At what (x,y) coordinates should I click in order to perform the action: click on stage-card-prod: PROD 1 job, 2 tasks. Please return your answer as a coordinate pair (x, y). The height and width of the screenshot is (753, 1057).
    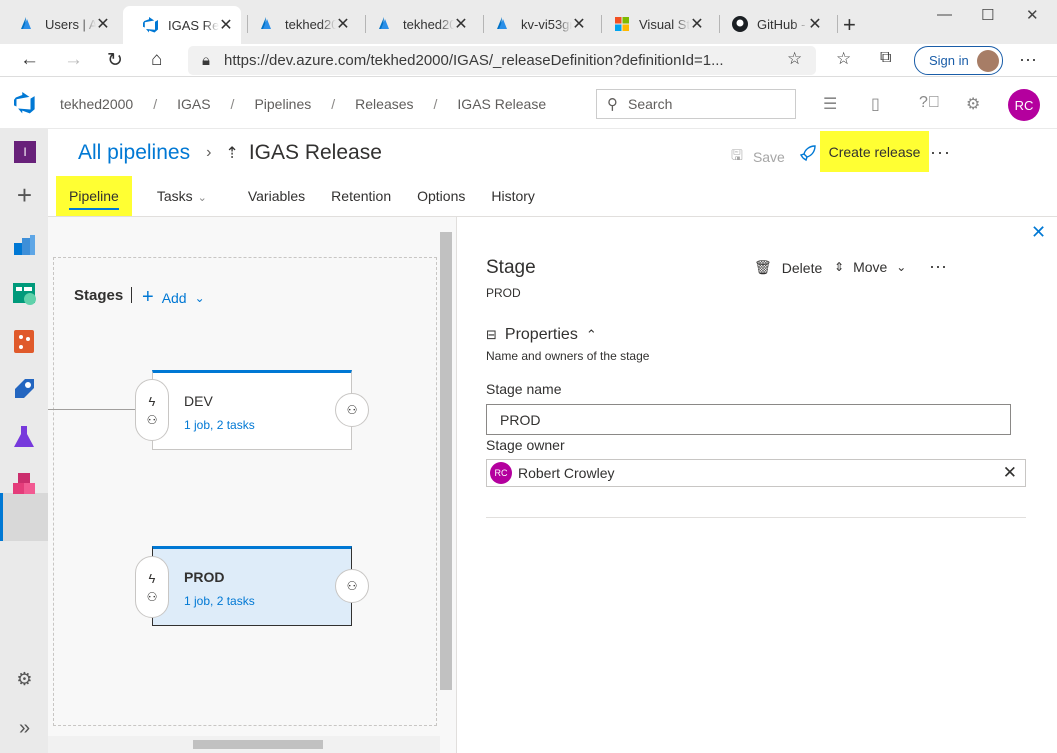
    Looking at the image, I should click on (252, 586).